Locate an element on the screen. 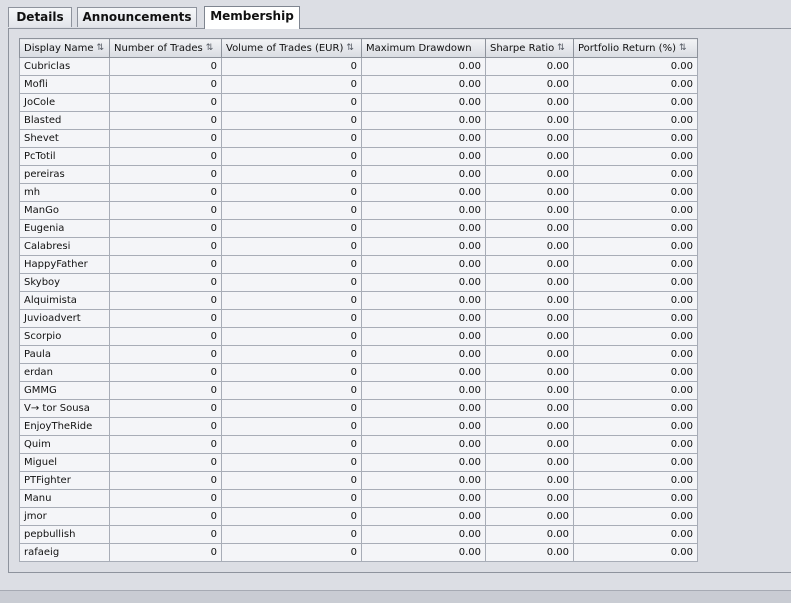 This screenshot has width=791, height=603. table-row: Blasted 0 0 0.00 0.00 0.00 is located at coordinates (358, 120).